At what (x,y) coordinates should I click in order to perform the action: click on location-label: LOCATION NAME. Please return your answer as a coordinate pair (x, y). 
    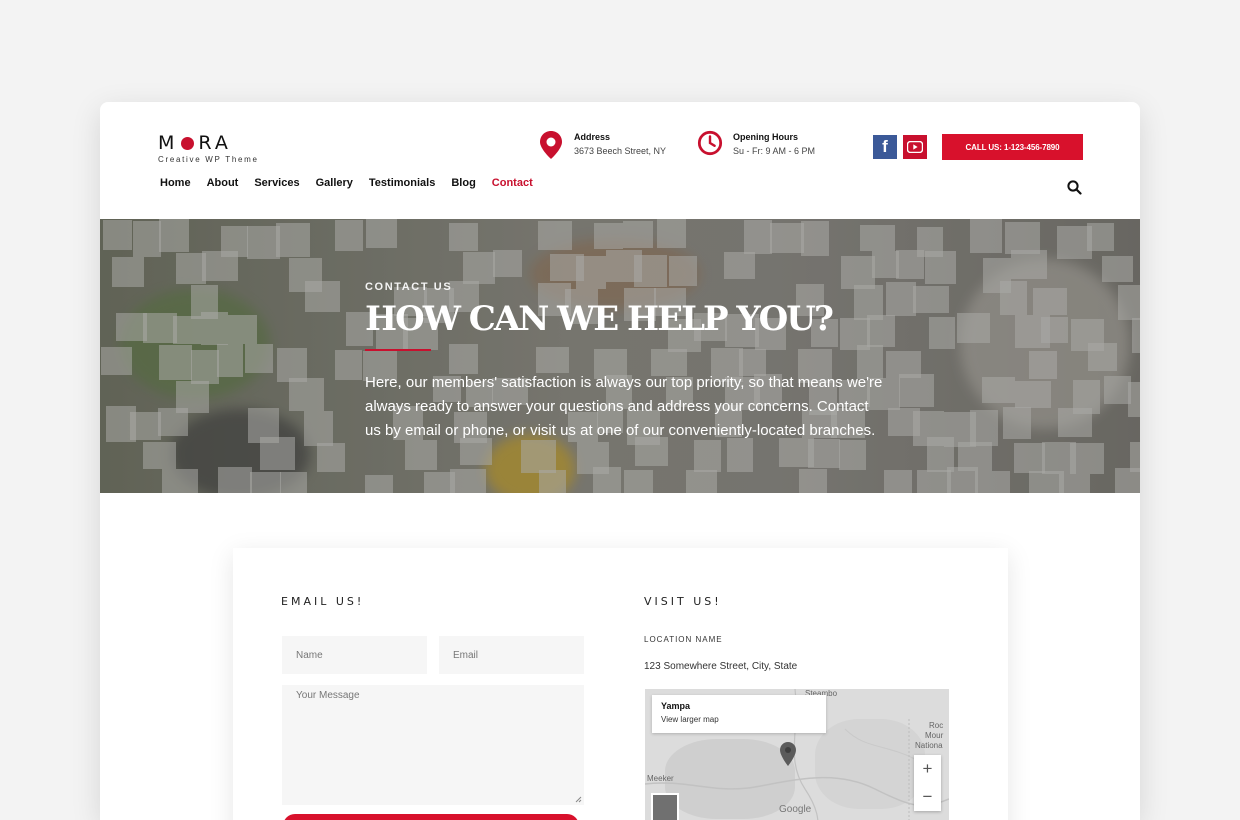
    Looking at the image, I should click on (683, 639).